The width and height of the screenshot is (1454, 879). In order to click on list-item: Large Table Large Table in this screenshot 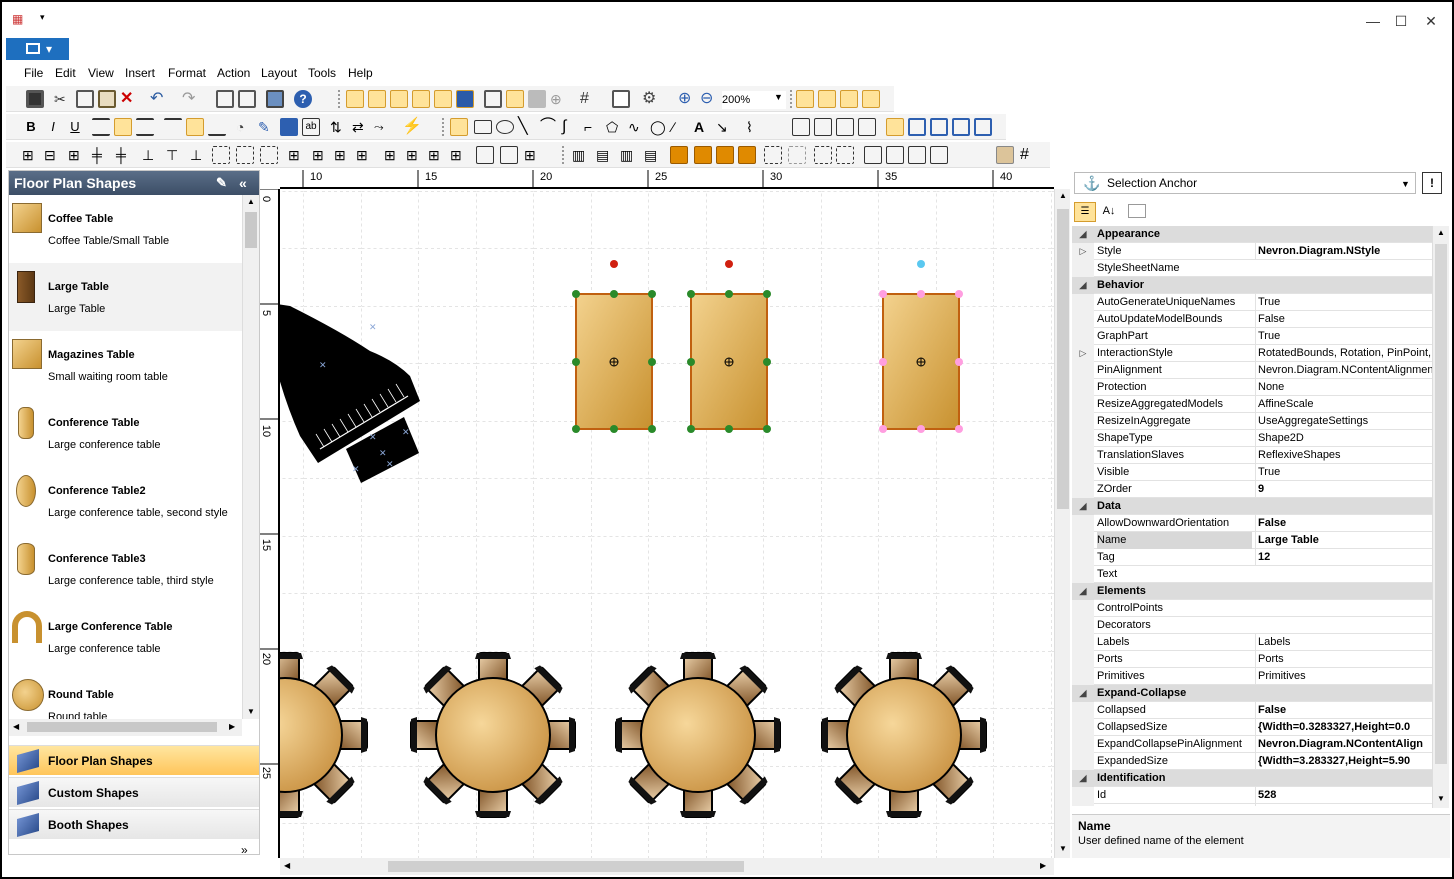, I will do `click(125, 297)`.